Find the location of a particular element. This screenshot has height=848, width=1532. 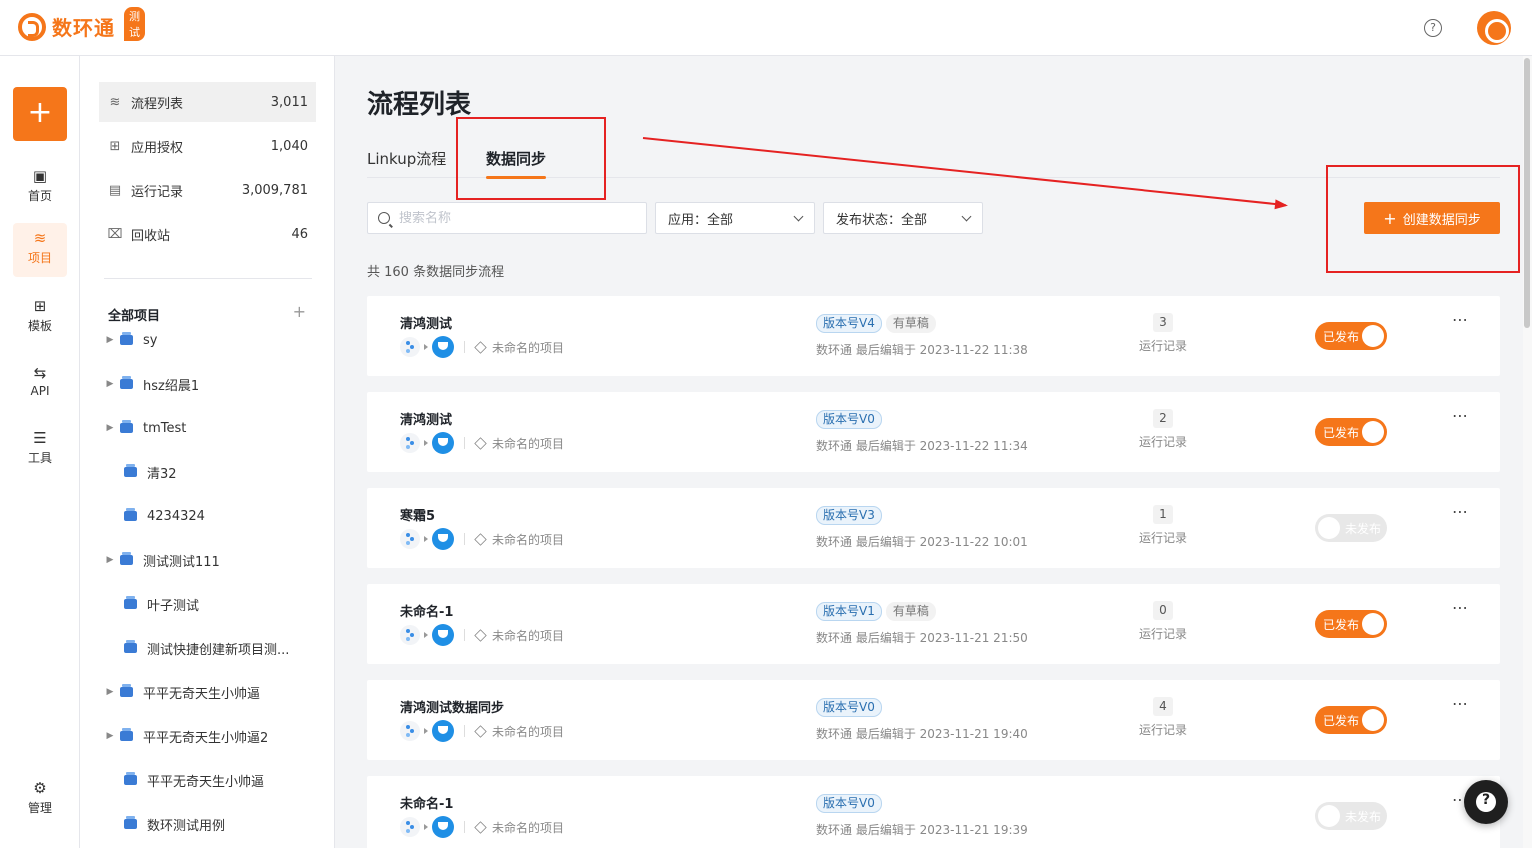

flow-name: 清鸿测试数据同步 is located at coordinates (452, 706).